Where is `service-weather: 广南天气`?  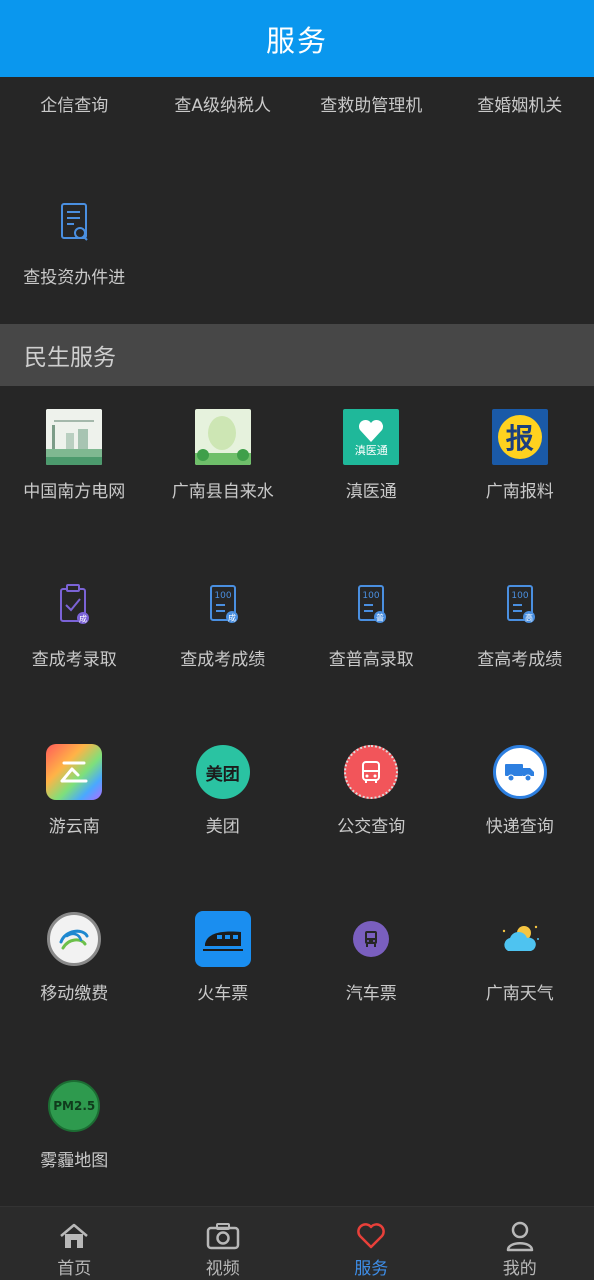 service-weather: 广南天气 is located at coordinates (520, 957).